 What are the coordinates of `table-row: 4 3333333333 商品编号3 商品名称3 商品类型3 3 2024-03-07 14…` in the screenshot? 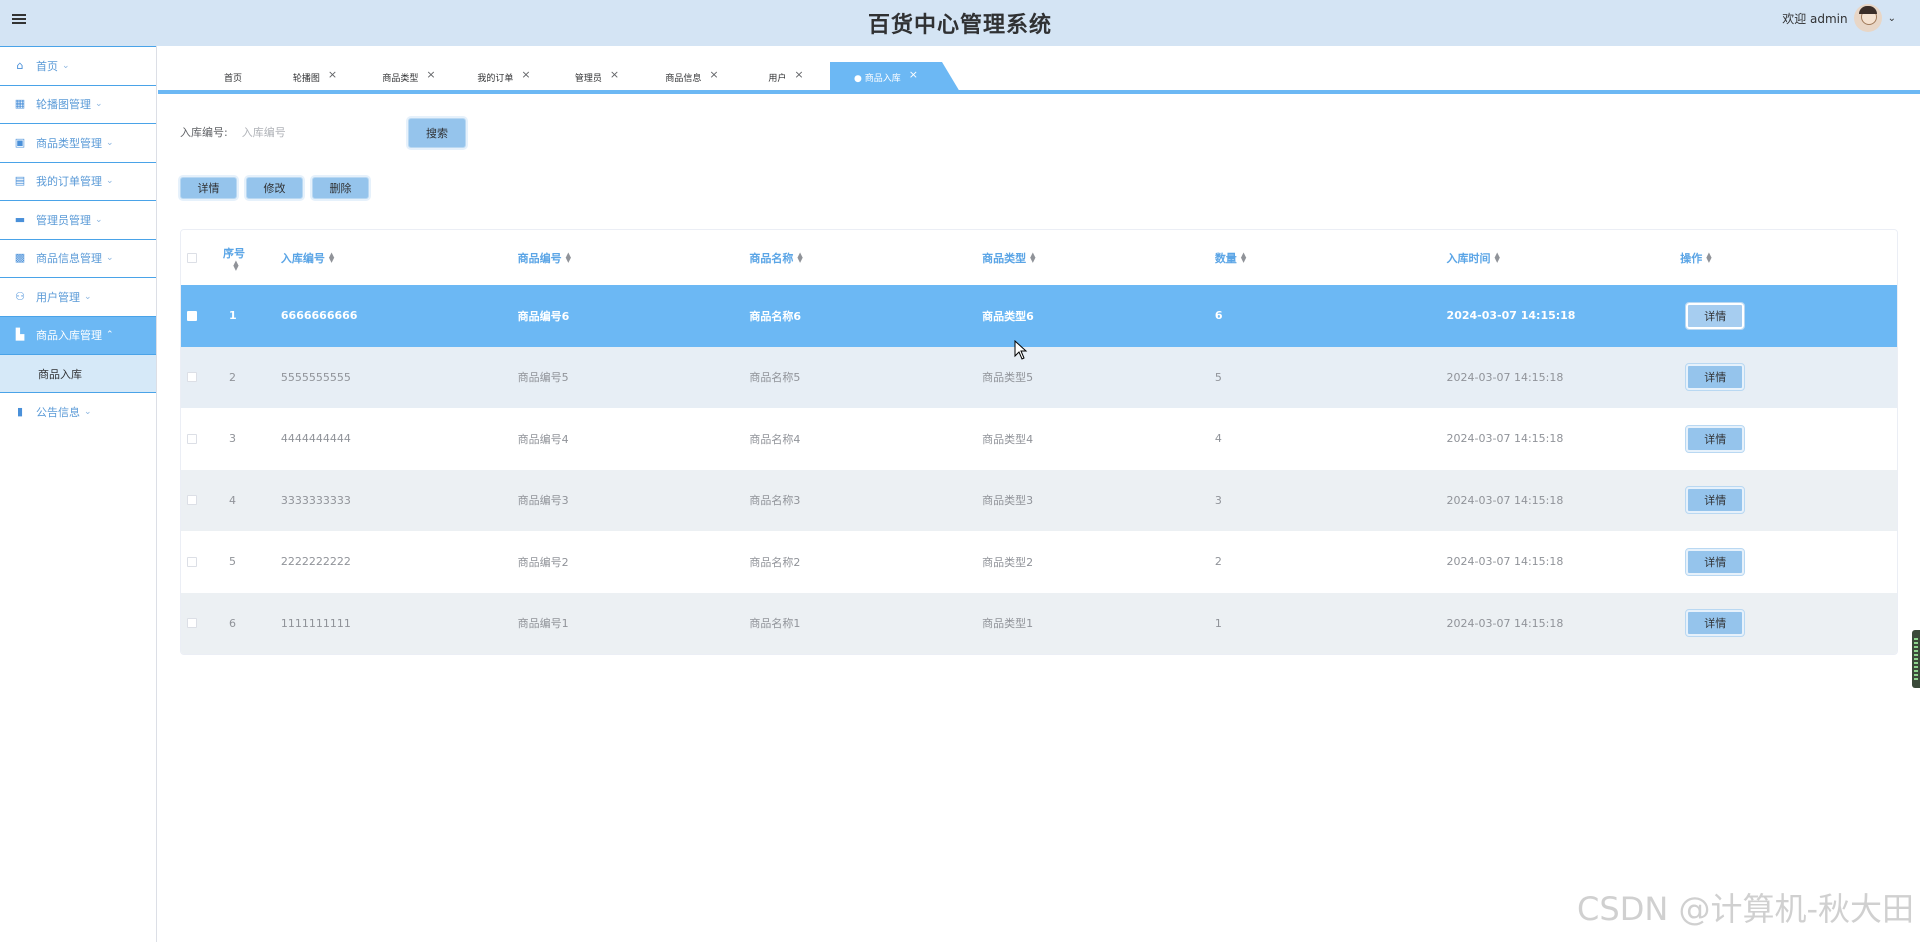 It's located at (1039, 500).